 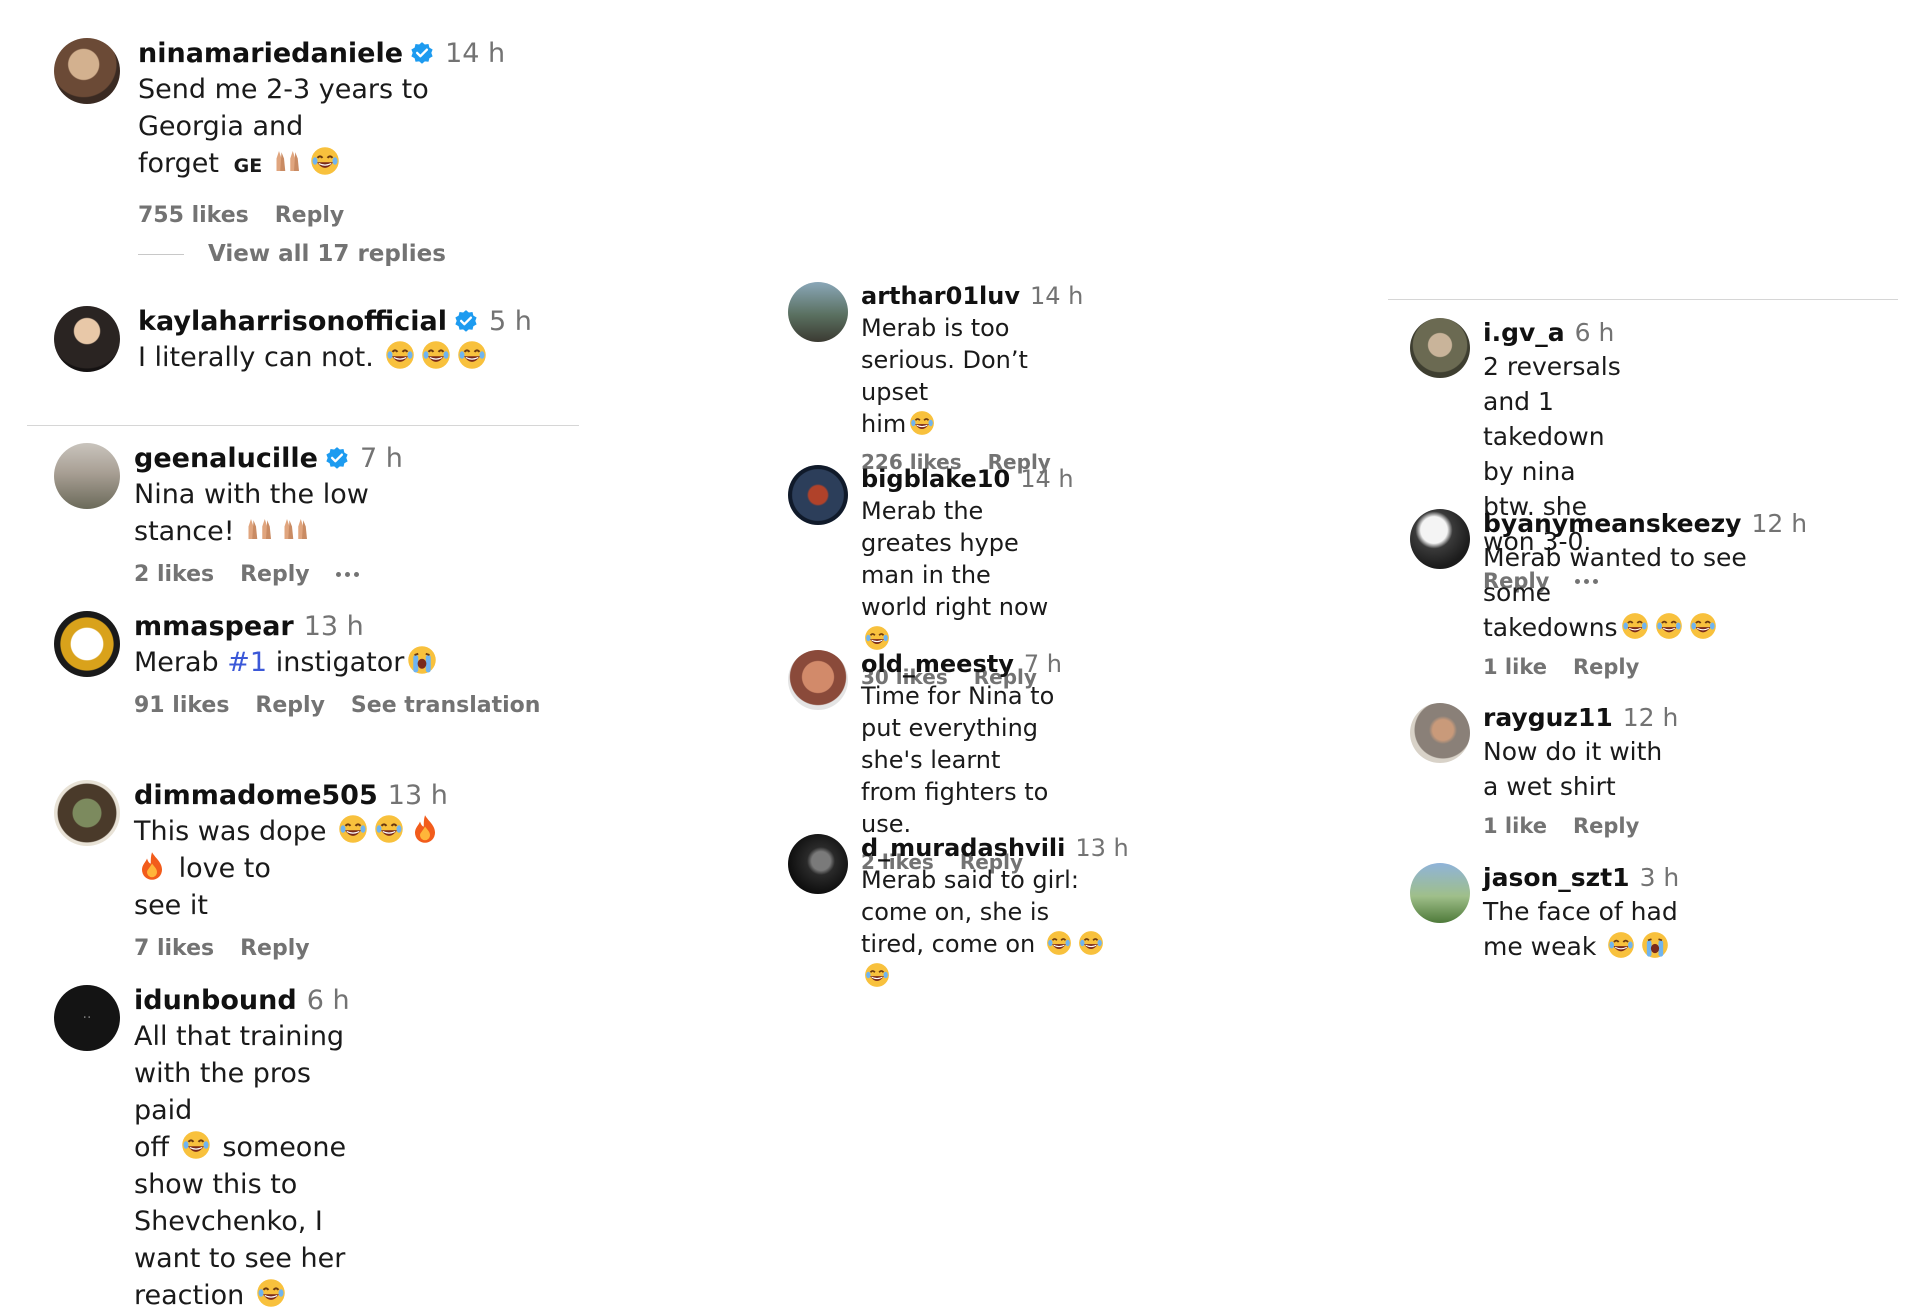 What do you see at coordinates (171, 905) in the screenshot?
I see `comment-line: see it` at bounding box center [171, 905].